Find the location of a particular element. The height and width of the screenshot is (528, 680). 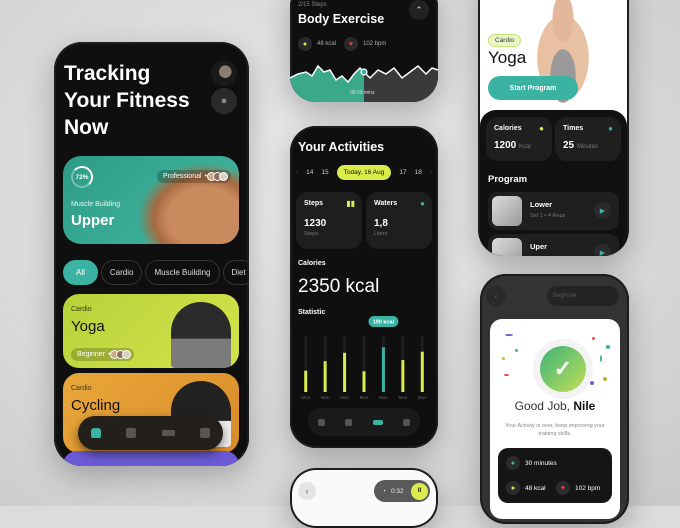

date-item: 17 is located at coordinates (402, 172).